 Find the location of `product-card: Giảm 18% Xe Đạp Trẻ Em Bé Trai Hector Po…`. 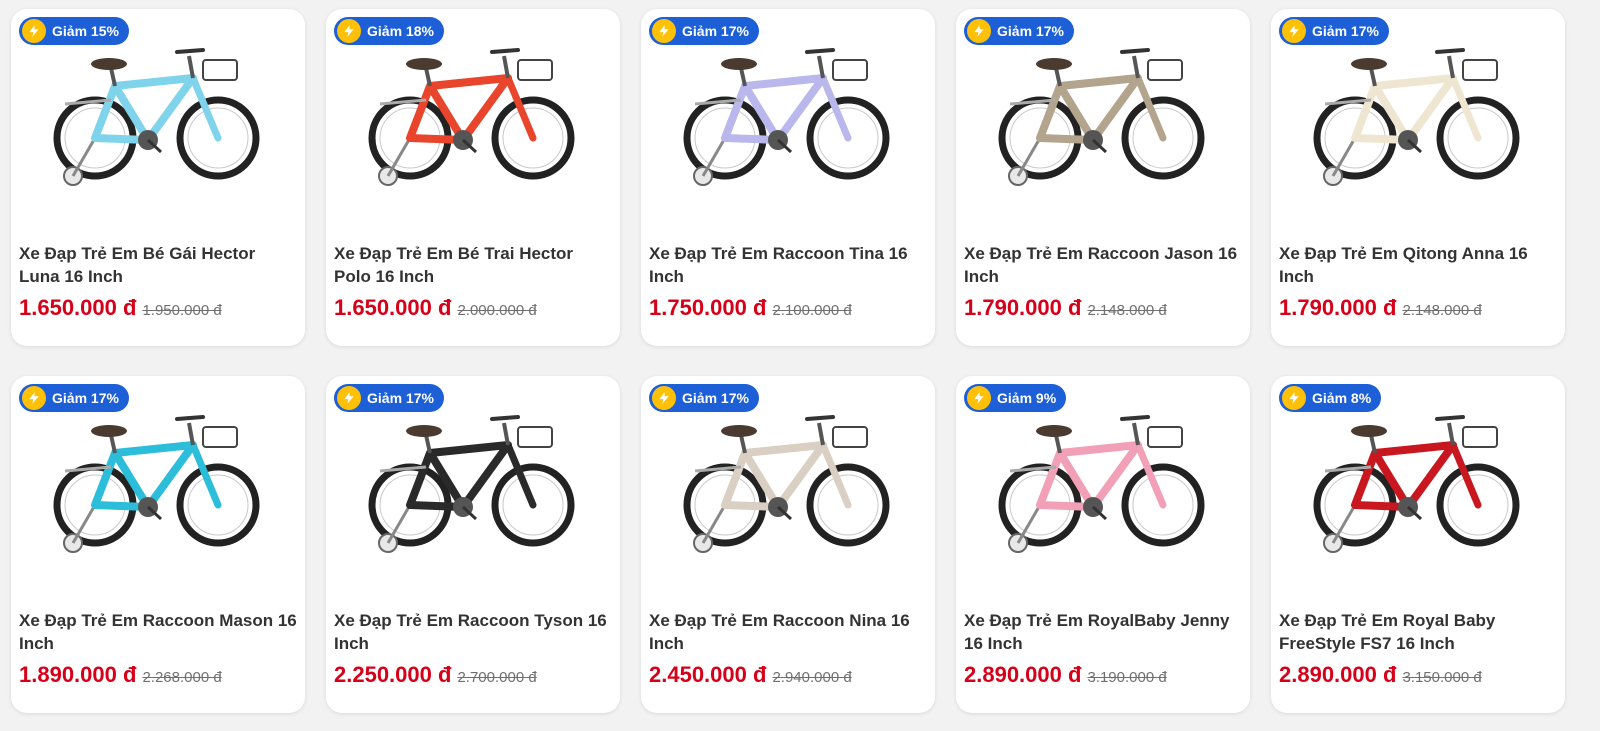

product-card: Giảm 18% Xe Đạp Trẻ Em Bé Trai Hector Po… is located at coordinates (473, 177).